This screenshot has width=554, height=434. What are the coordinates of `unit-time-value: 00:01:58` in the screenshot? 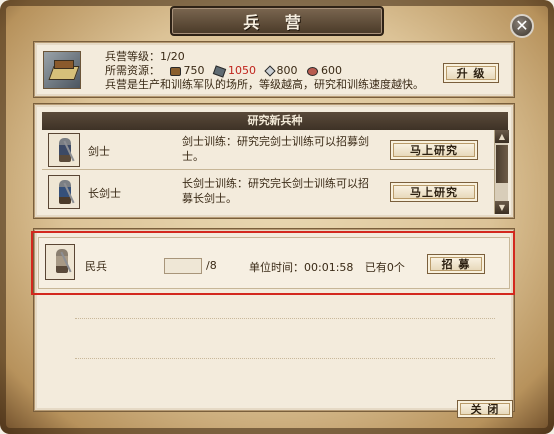 It's located at (329, 267).